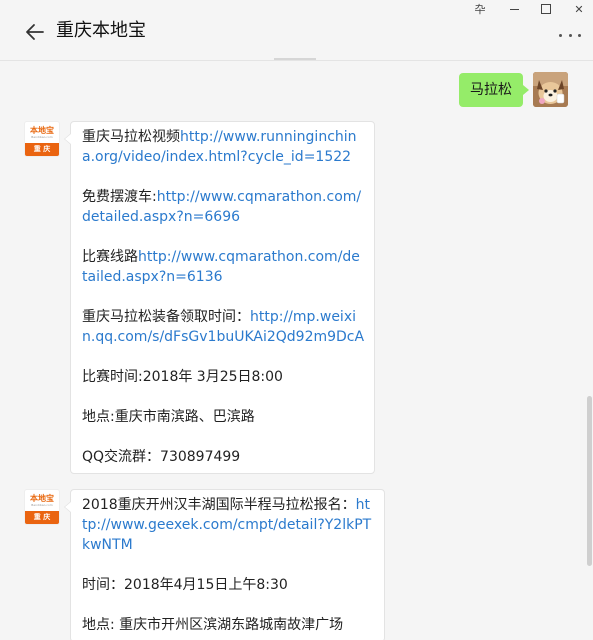 Image resolution: width=593 pixels, height=640 pixels. I want to click on message-text: 比赛线路, so click(110, 257).